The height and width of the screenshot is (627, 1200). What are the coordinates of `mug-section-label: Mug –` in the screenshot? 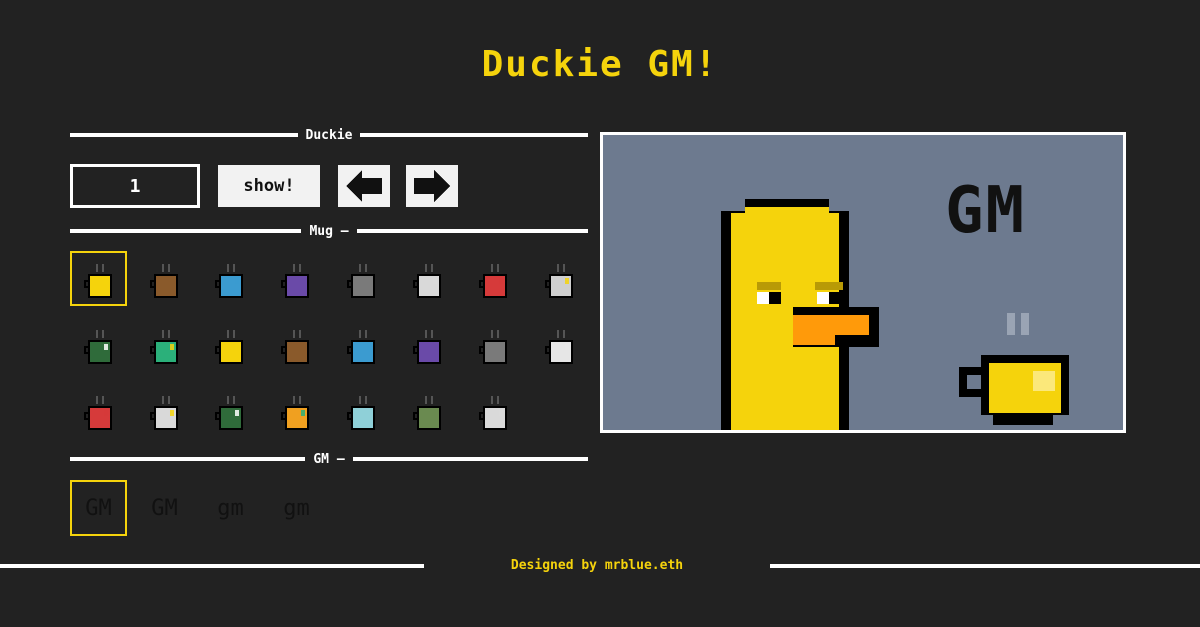 It's located at (329, 231).